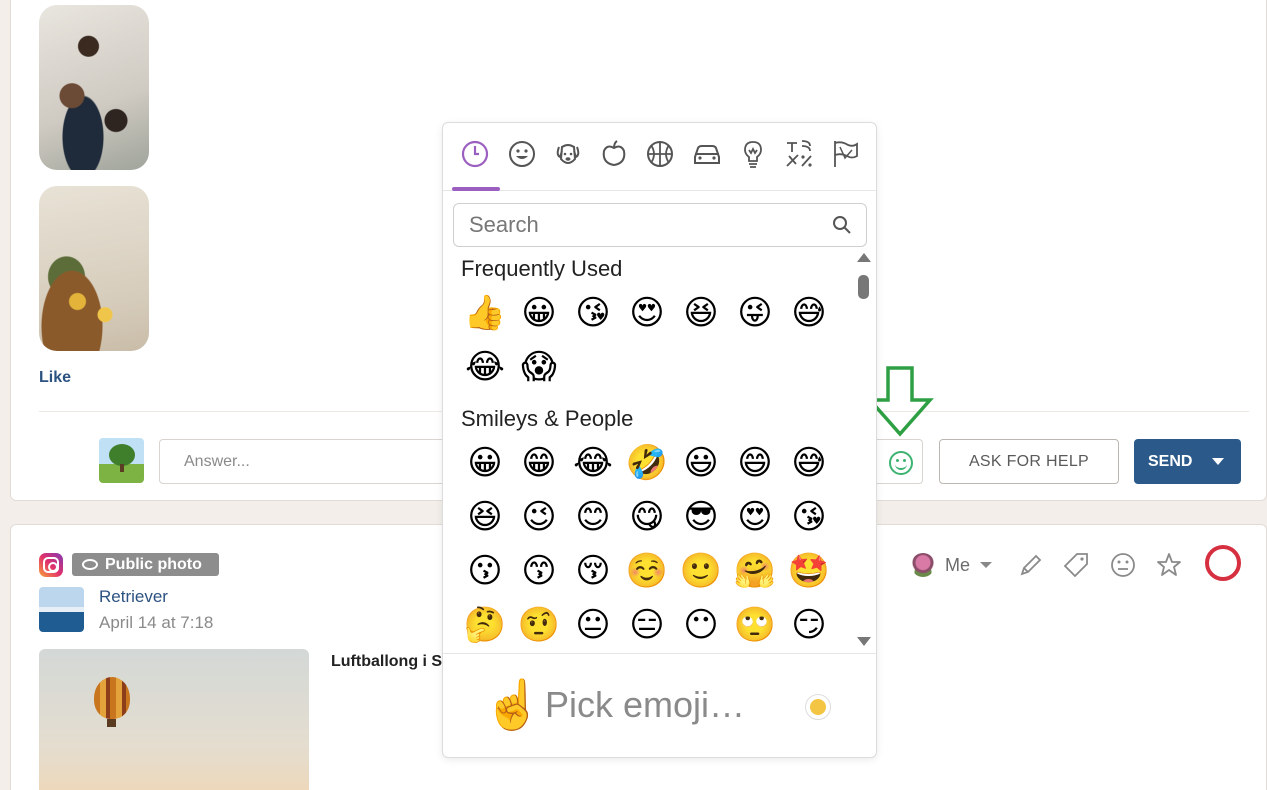 This screenshot has width=1267, height=790. What do you see at coordinates (647, 625) in the screenshot?
I see `emoji-item: 😑` at bounding box center [647, 625].